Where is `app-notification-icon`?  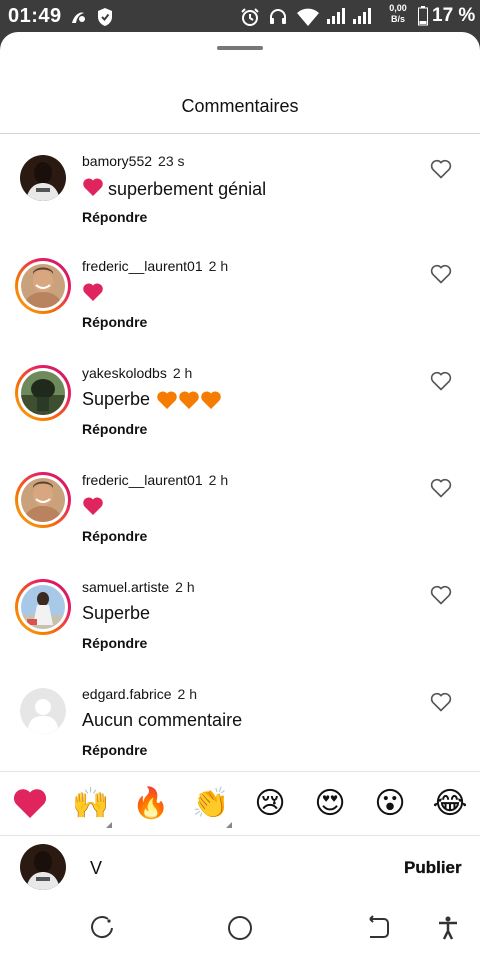 app-notification-icon is located at coordinates (78, 19).